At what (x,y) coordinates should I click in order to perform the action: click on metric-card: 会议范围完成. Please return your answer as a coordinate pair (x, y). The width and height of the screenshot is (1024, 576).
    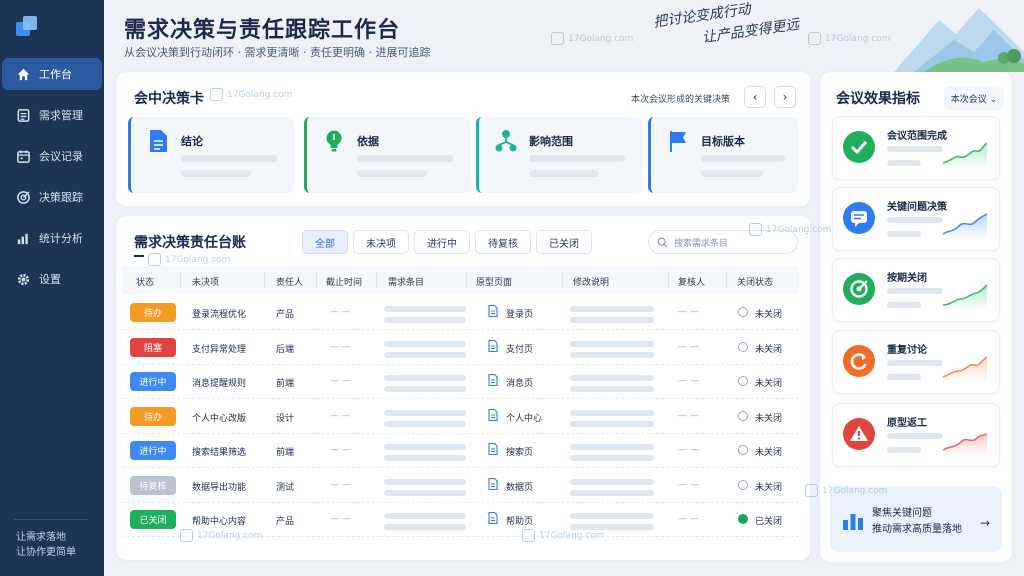
    Looking at the image, I should click on (916, 148).